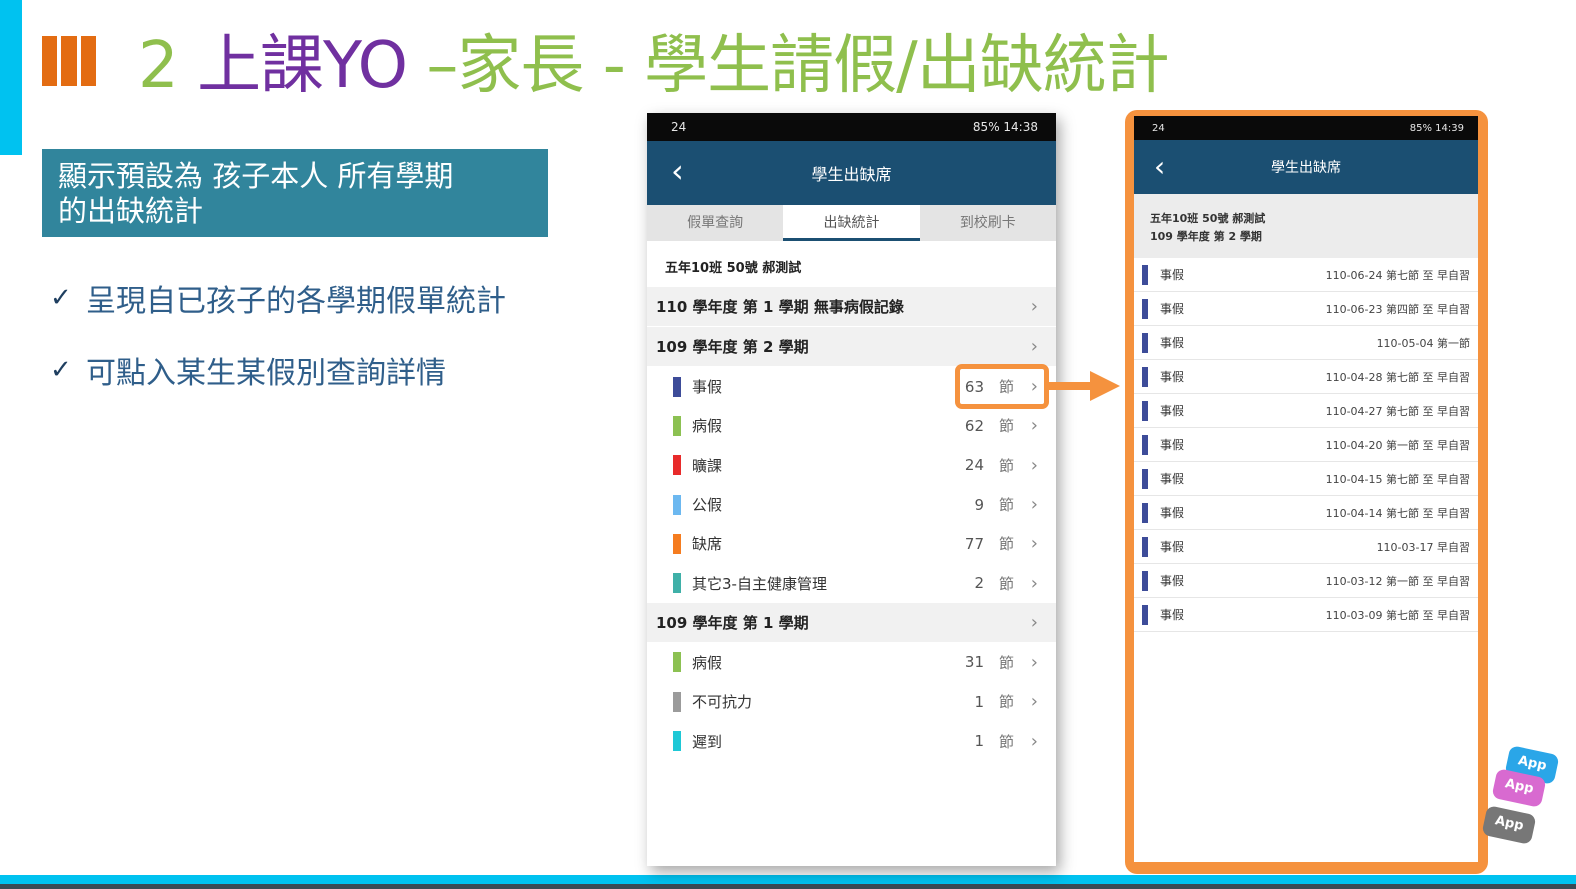  Describe the element at coordinates (1397, 445) in the screenshot. I see `record-detail: 110-04-20 第一節 至 早自習` at that location.